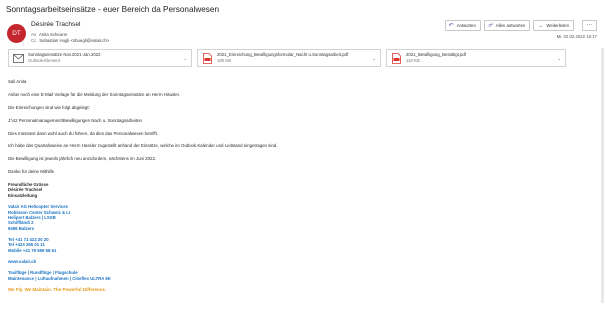 Image resolution: width=605 pixels, height=311 pixels. What do you see at coordinates (589, 25) in the screenshot?
I see `more-actions-button: ···` at bounding box center [589, 25].